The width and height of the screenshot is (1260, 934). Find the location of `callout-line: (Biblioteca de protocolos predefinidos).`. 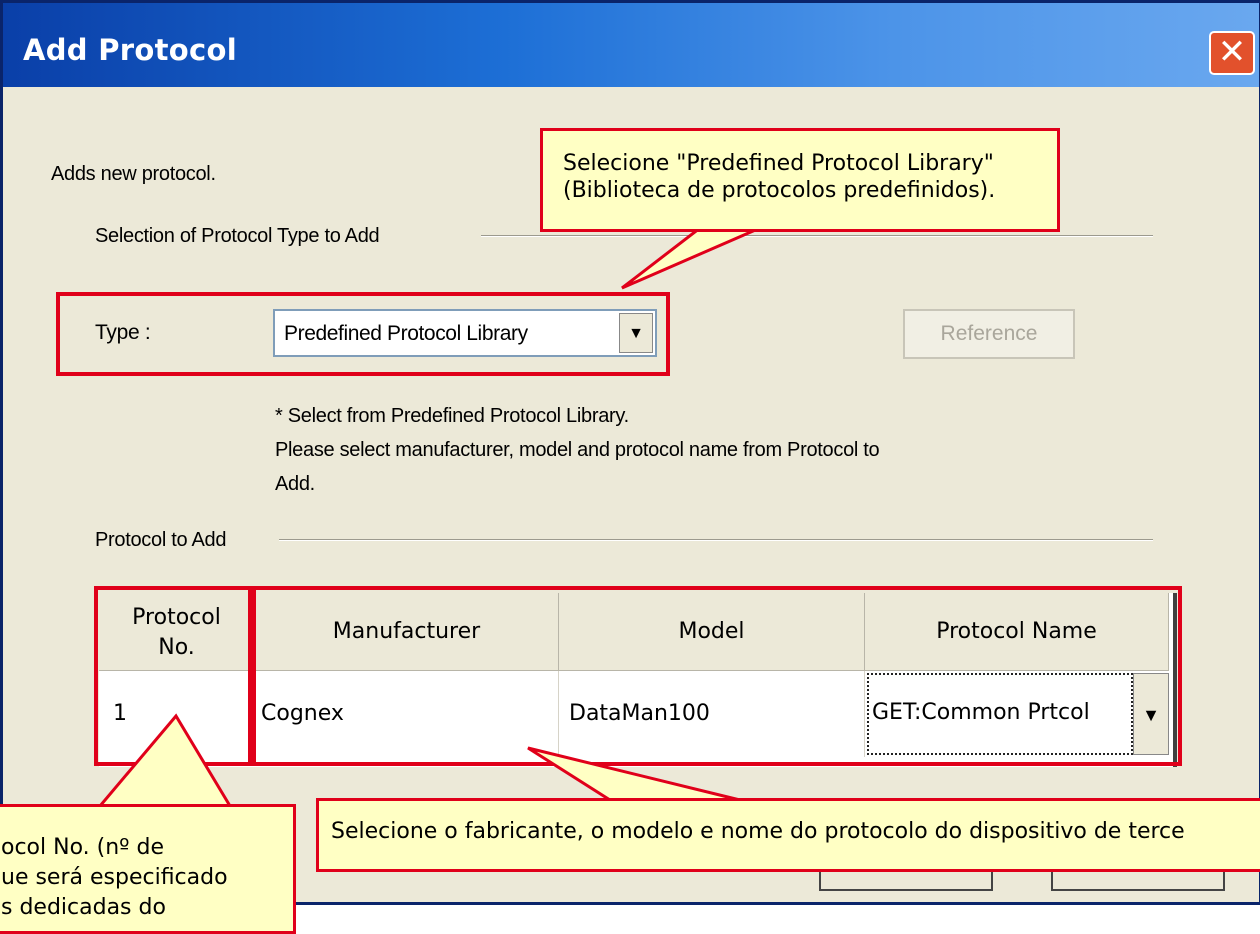

callout-line: (Biblioteca de protocolos predefinidos). is located at coordinates (779, 190).